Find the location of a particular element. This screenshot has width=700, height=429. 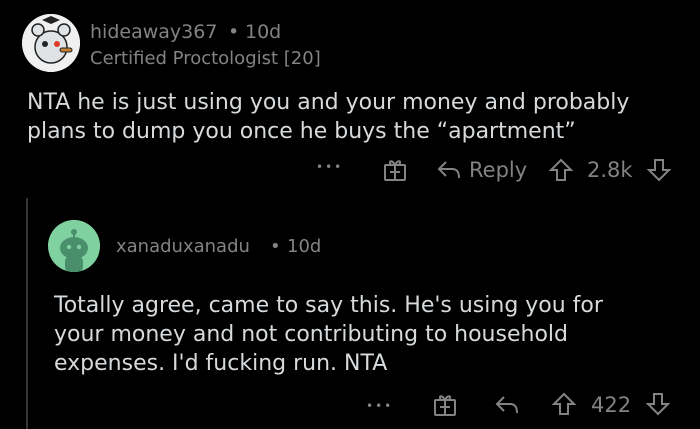

comment-username: xanaduxanadu is located at coordinates (183, 246).